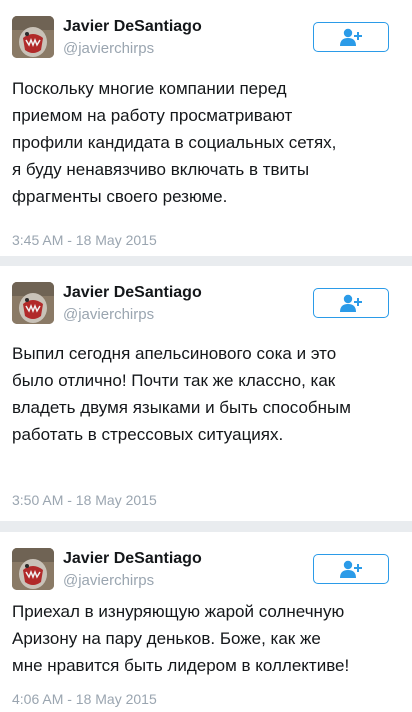 The height and width of the screenshot is (712, 412). Describe the element at coordinates (166, 638) in the screenshot. I see `tweet-text-line: Аризону на пару деньков. Боже, как же` at that location.